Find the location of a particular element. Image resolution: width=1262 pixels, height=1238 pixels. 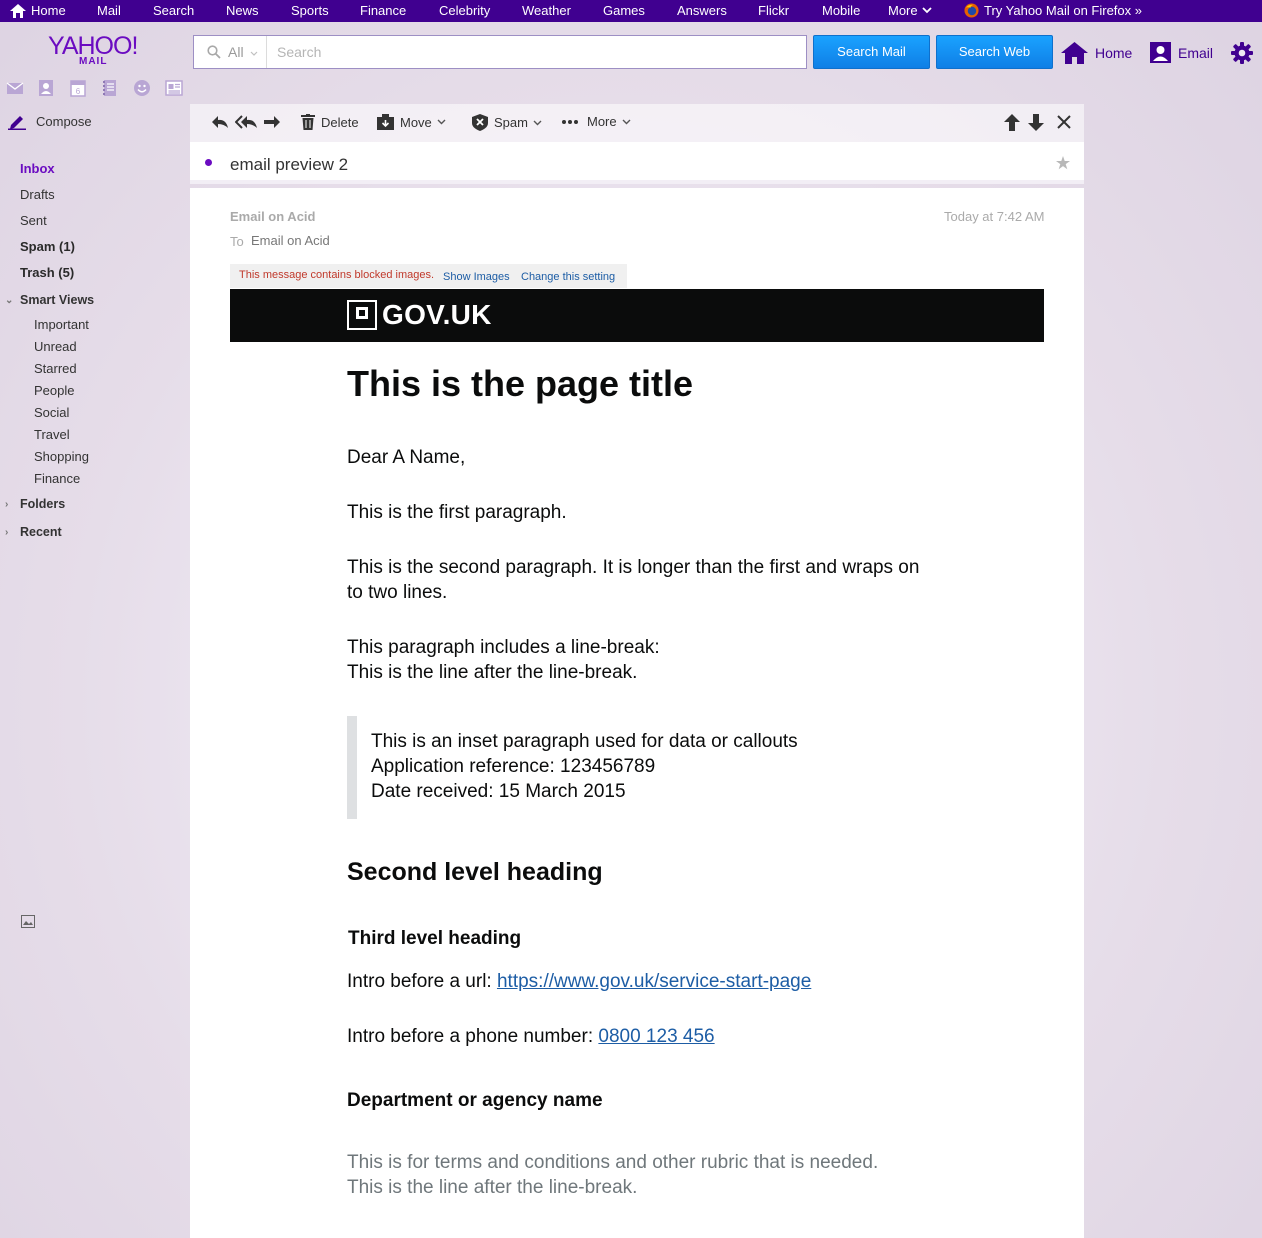

folder-spam: Spam (1) is located at coordinates (47, 246).